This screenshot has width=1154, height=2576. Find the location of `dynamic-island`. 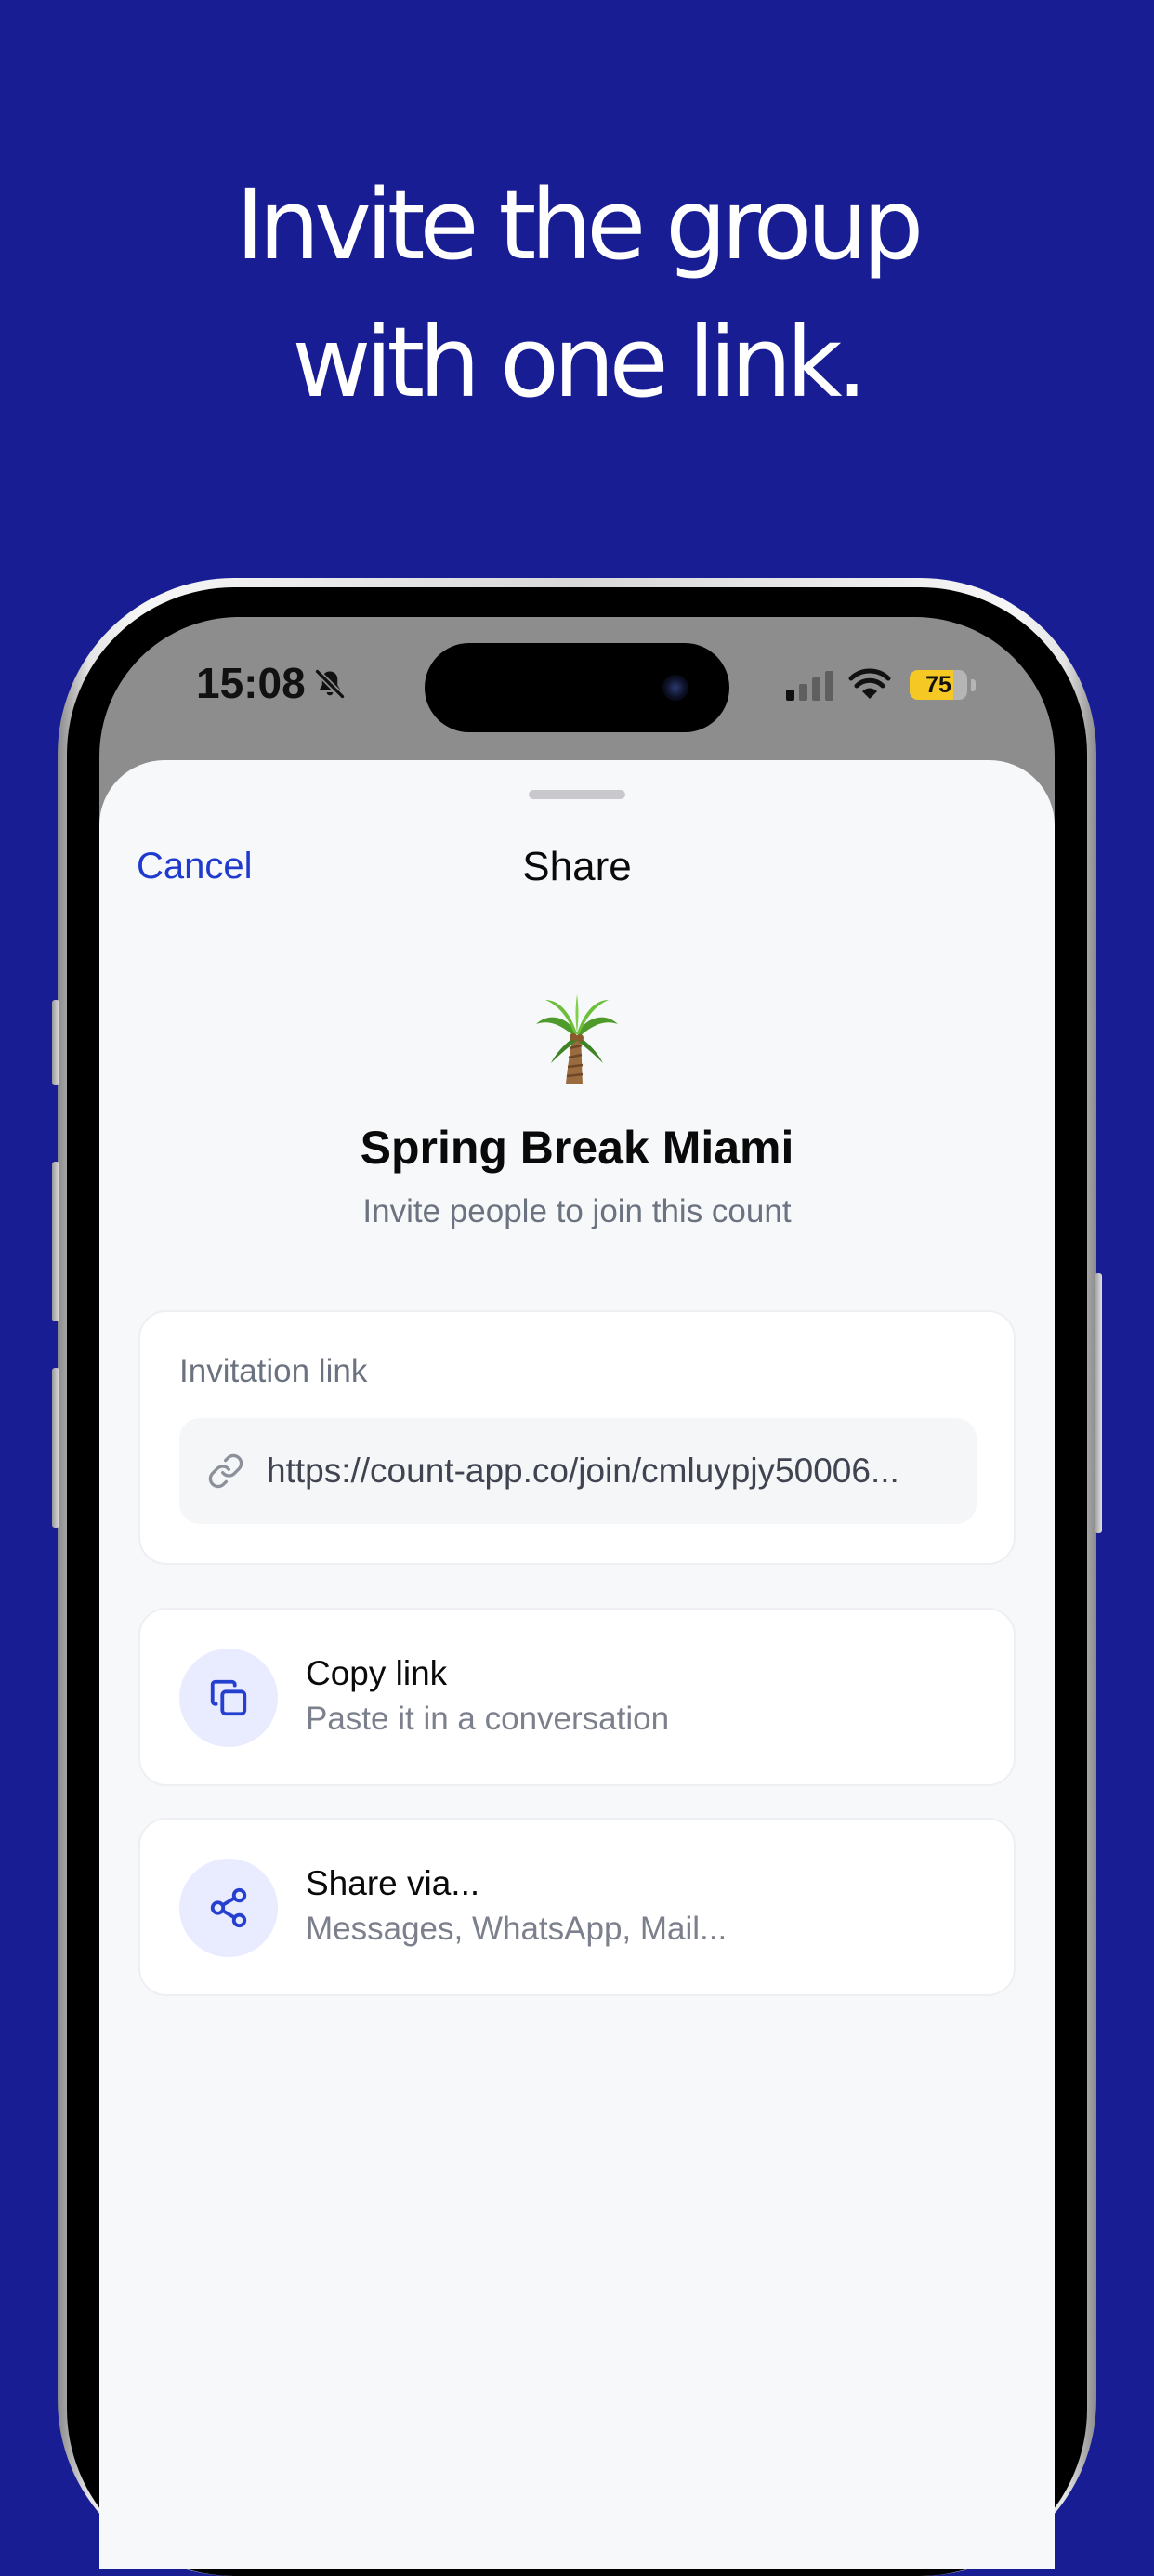

dynamic-island is located at coordinates (577, 687).